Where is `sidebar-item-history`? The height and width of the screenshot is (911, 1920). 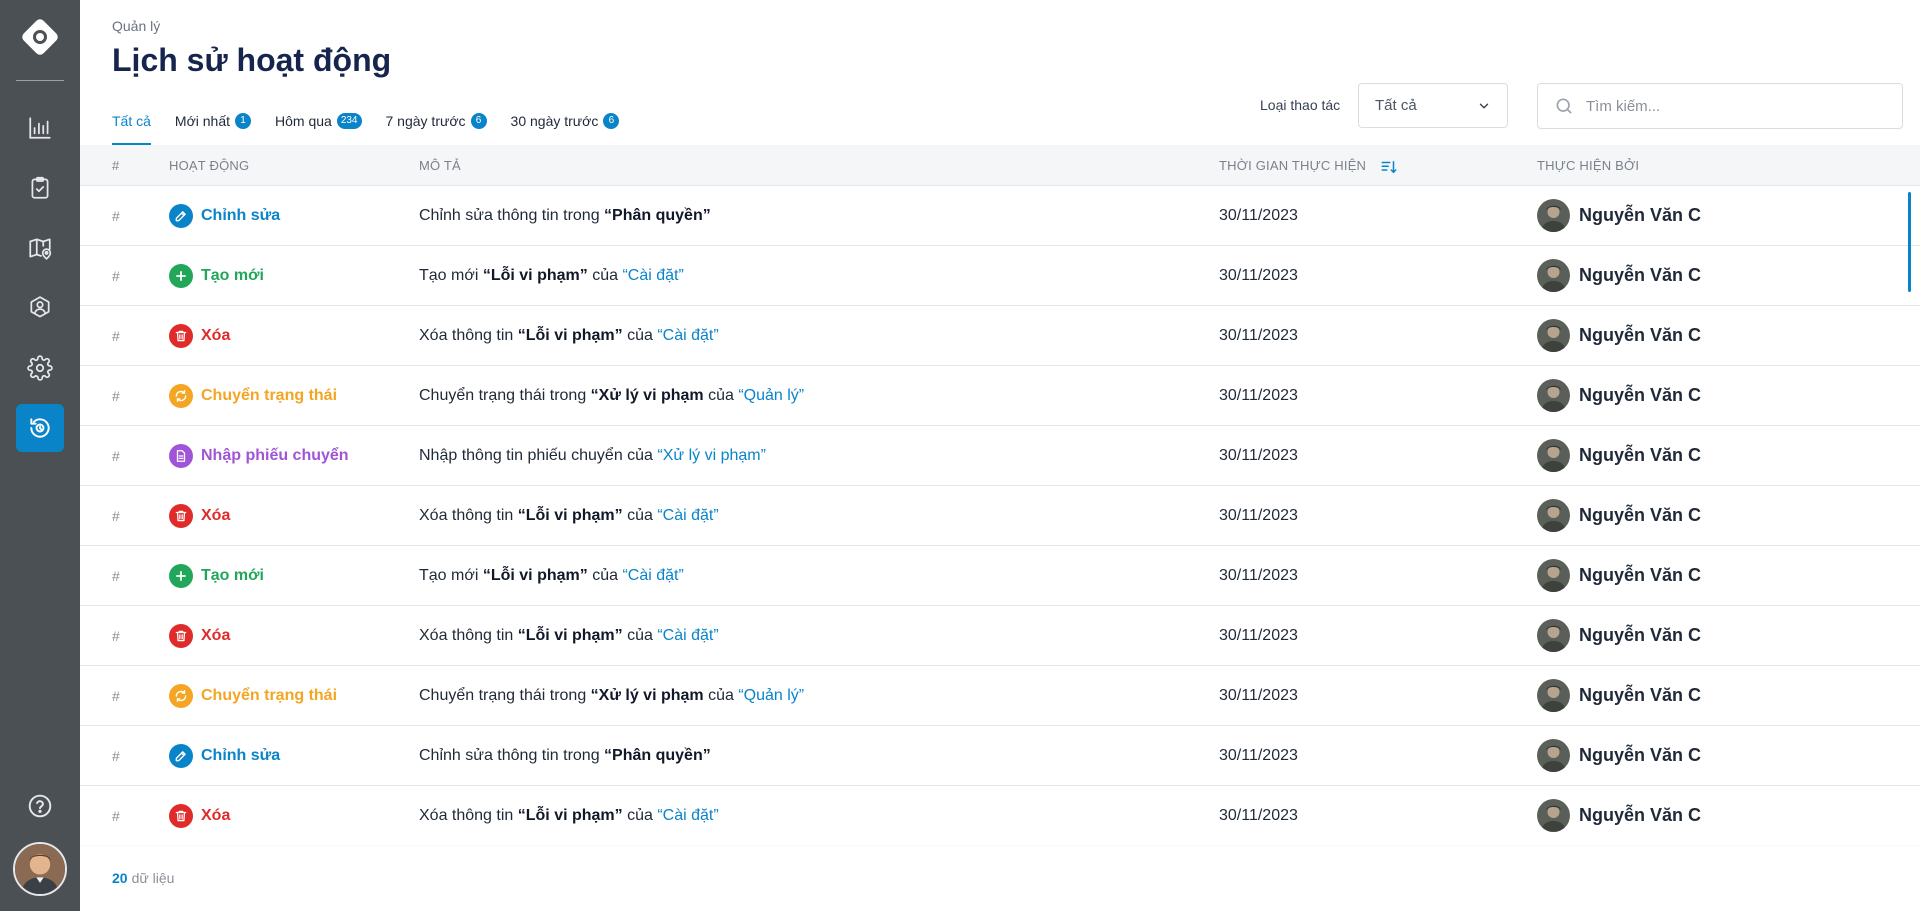
sidebar-item-history is located at coordinates (40, 428).